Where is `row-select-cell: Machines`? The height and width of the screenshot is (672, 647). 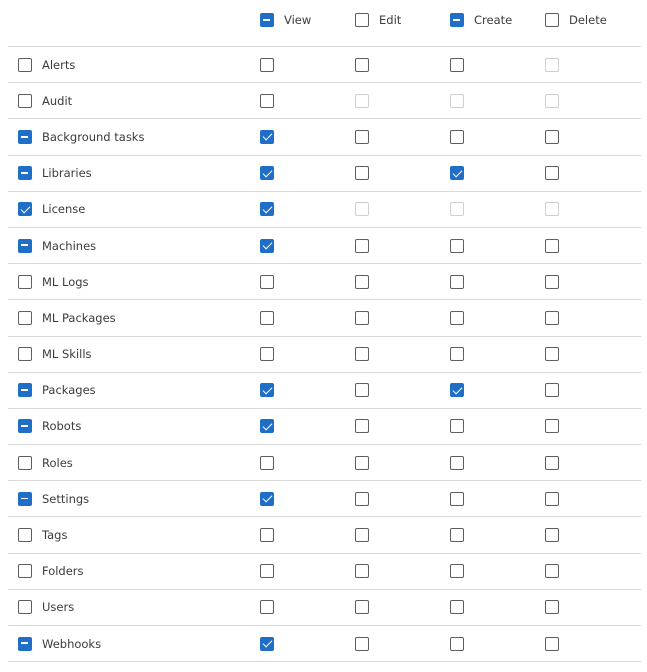 row-select-cell: Machines is located at coordinates (57, 245).